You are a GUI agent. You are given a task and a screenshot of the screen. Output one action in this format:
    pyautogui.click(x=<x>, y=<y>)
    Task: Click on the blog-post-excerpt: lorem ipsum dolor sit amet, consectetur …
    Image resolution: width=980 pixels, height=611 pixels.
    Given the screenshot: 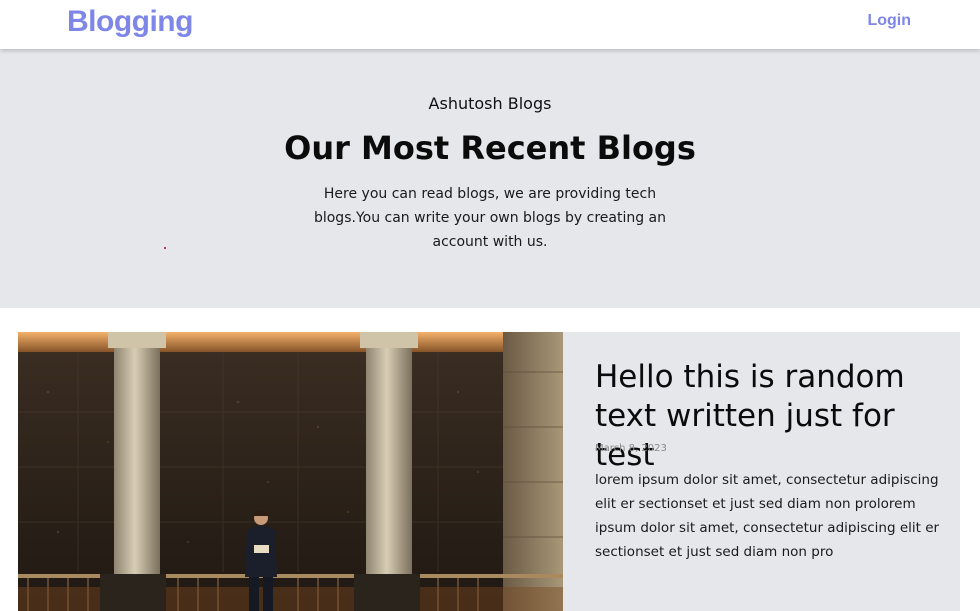 What is the action you would take?
    pyautogui.click(x=767, y=516)
    